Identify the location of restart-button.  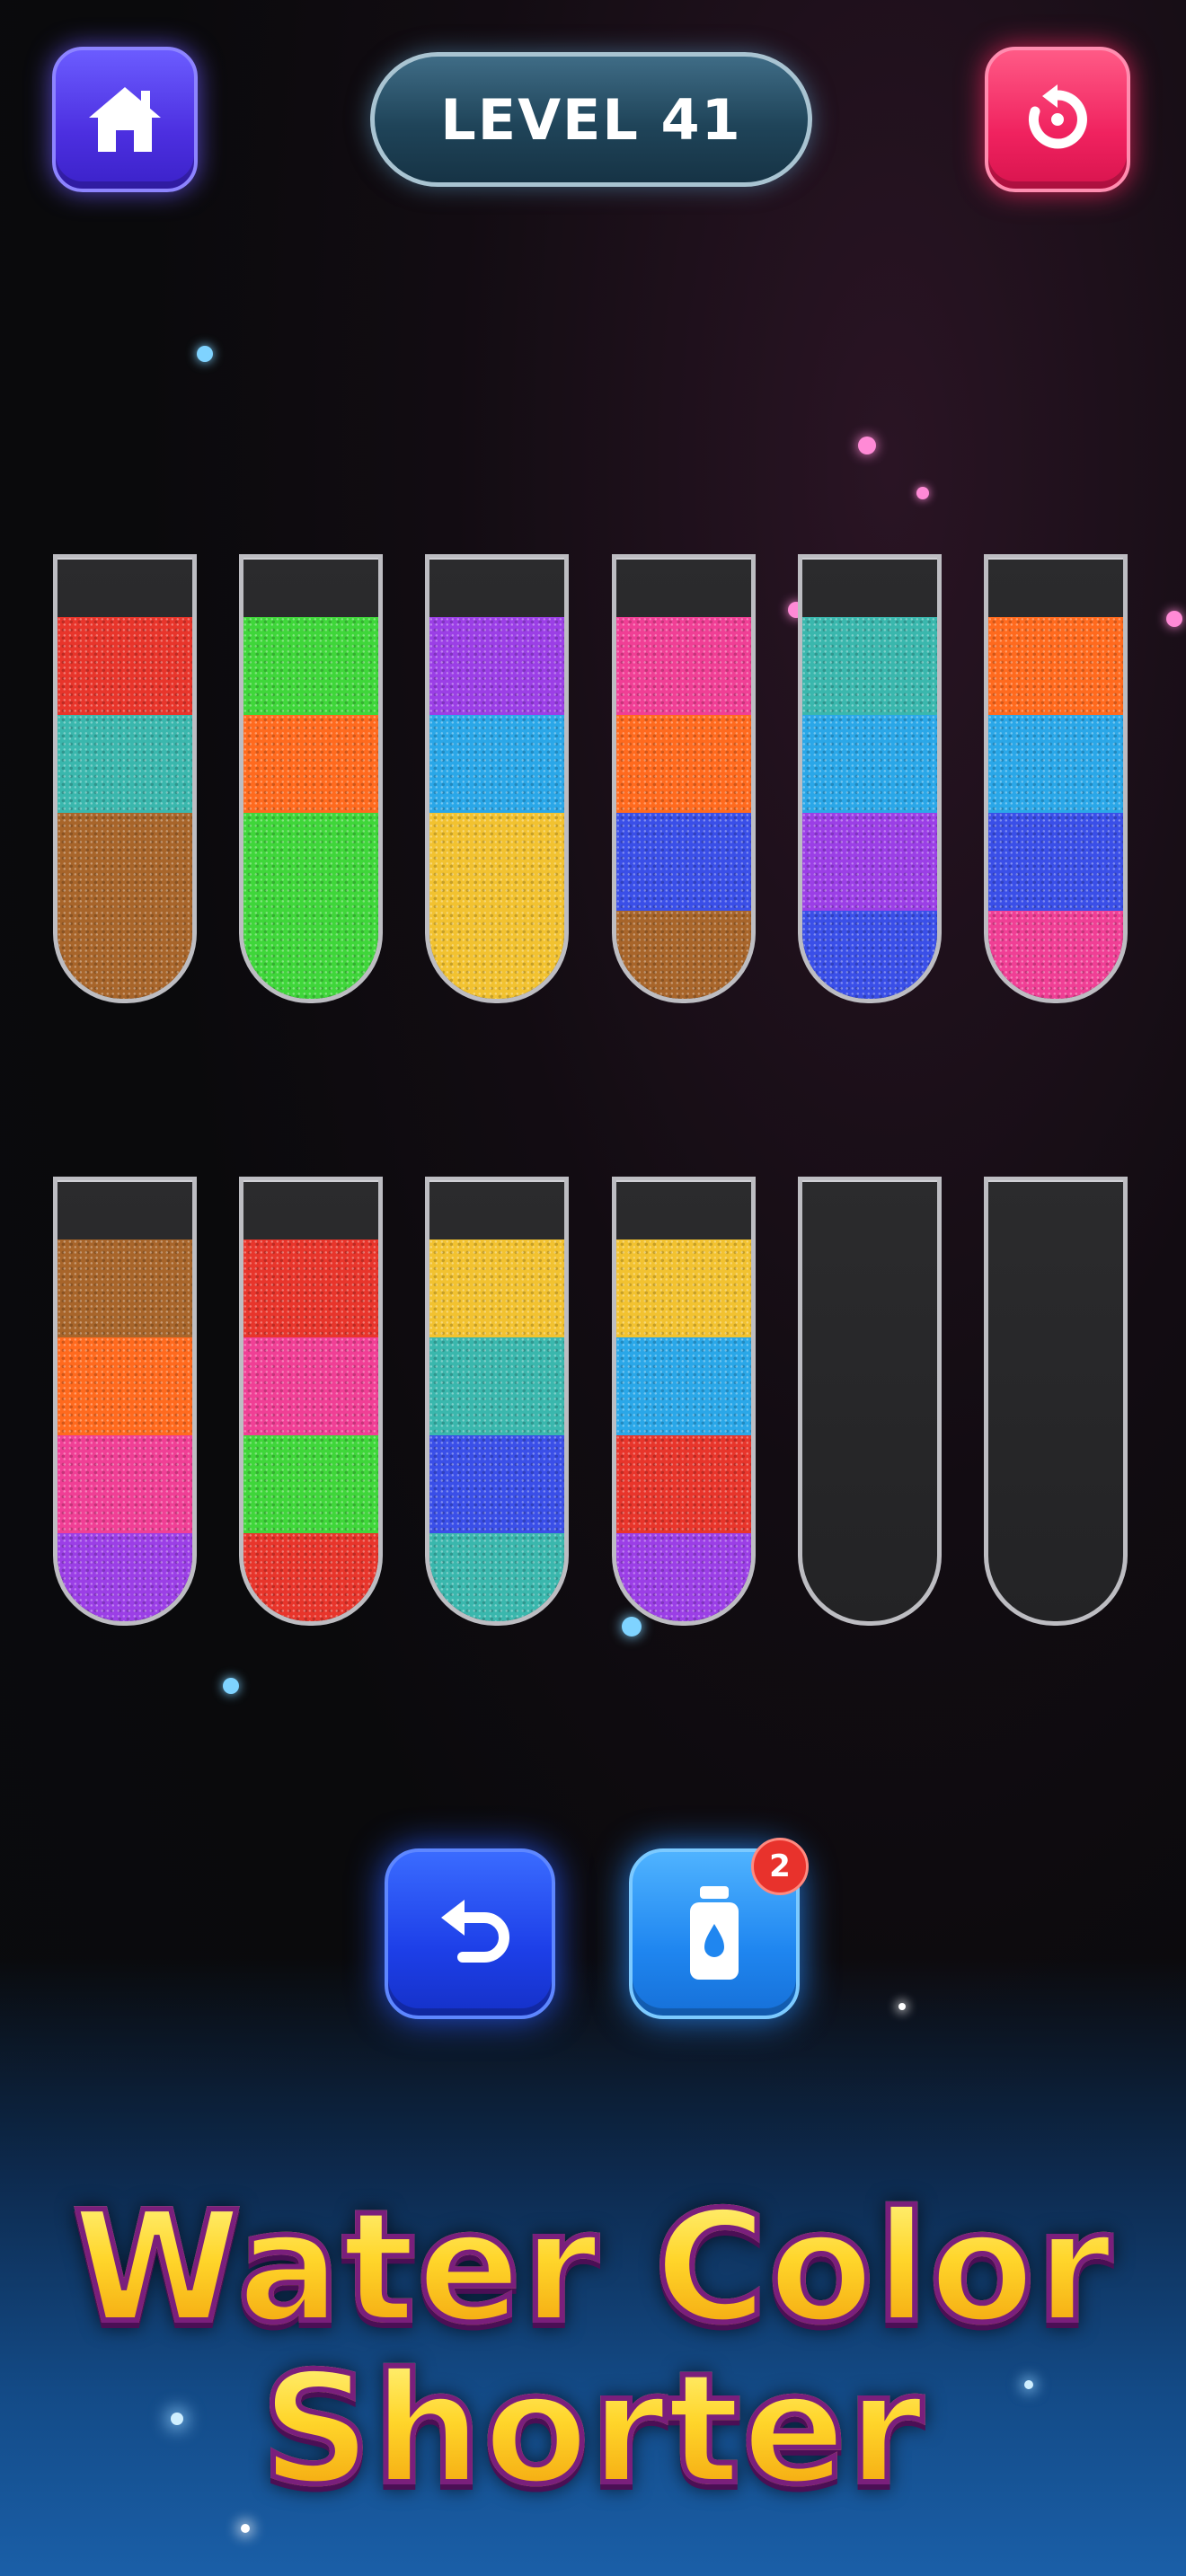
(1057, 119).